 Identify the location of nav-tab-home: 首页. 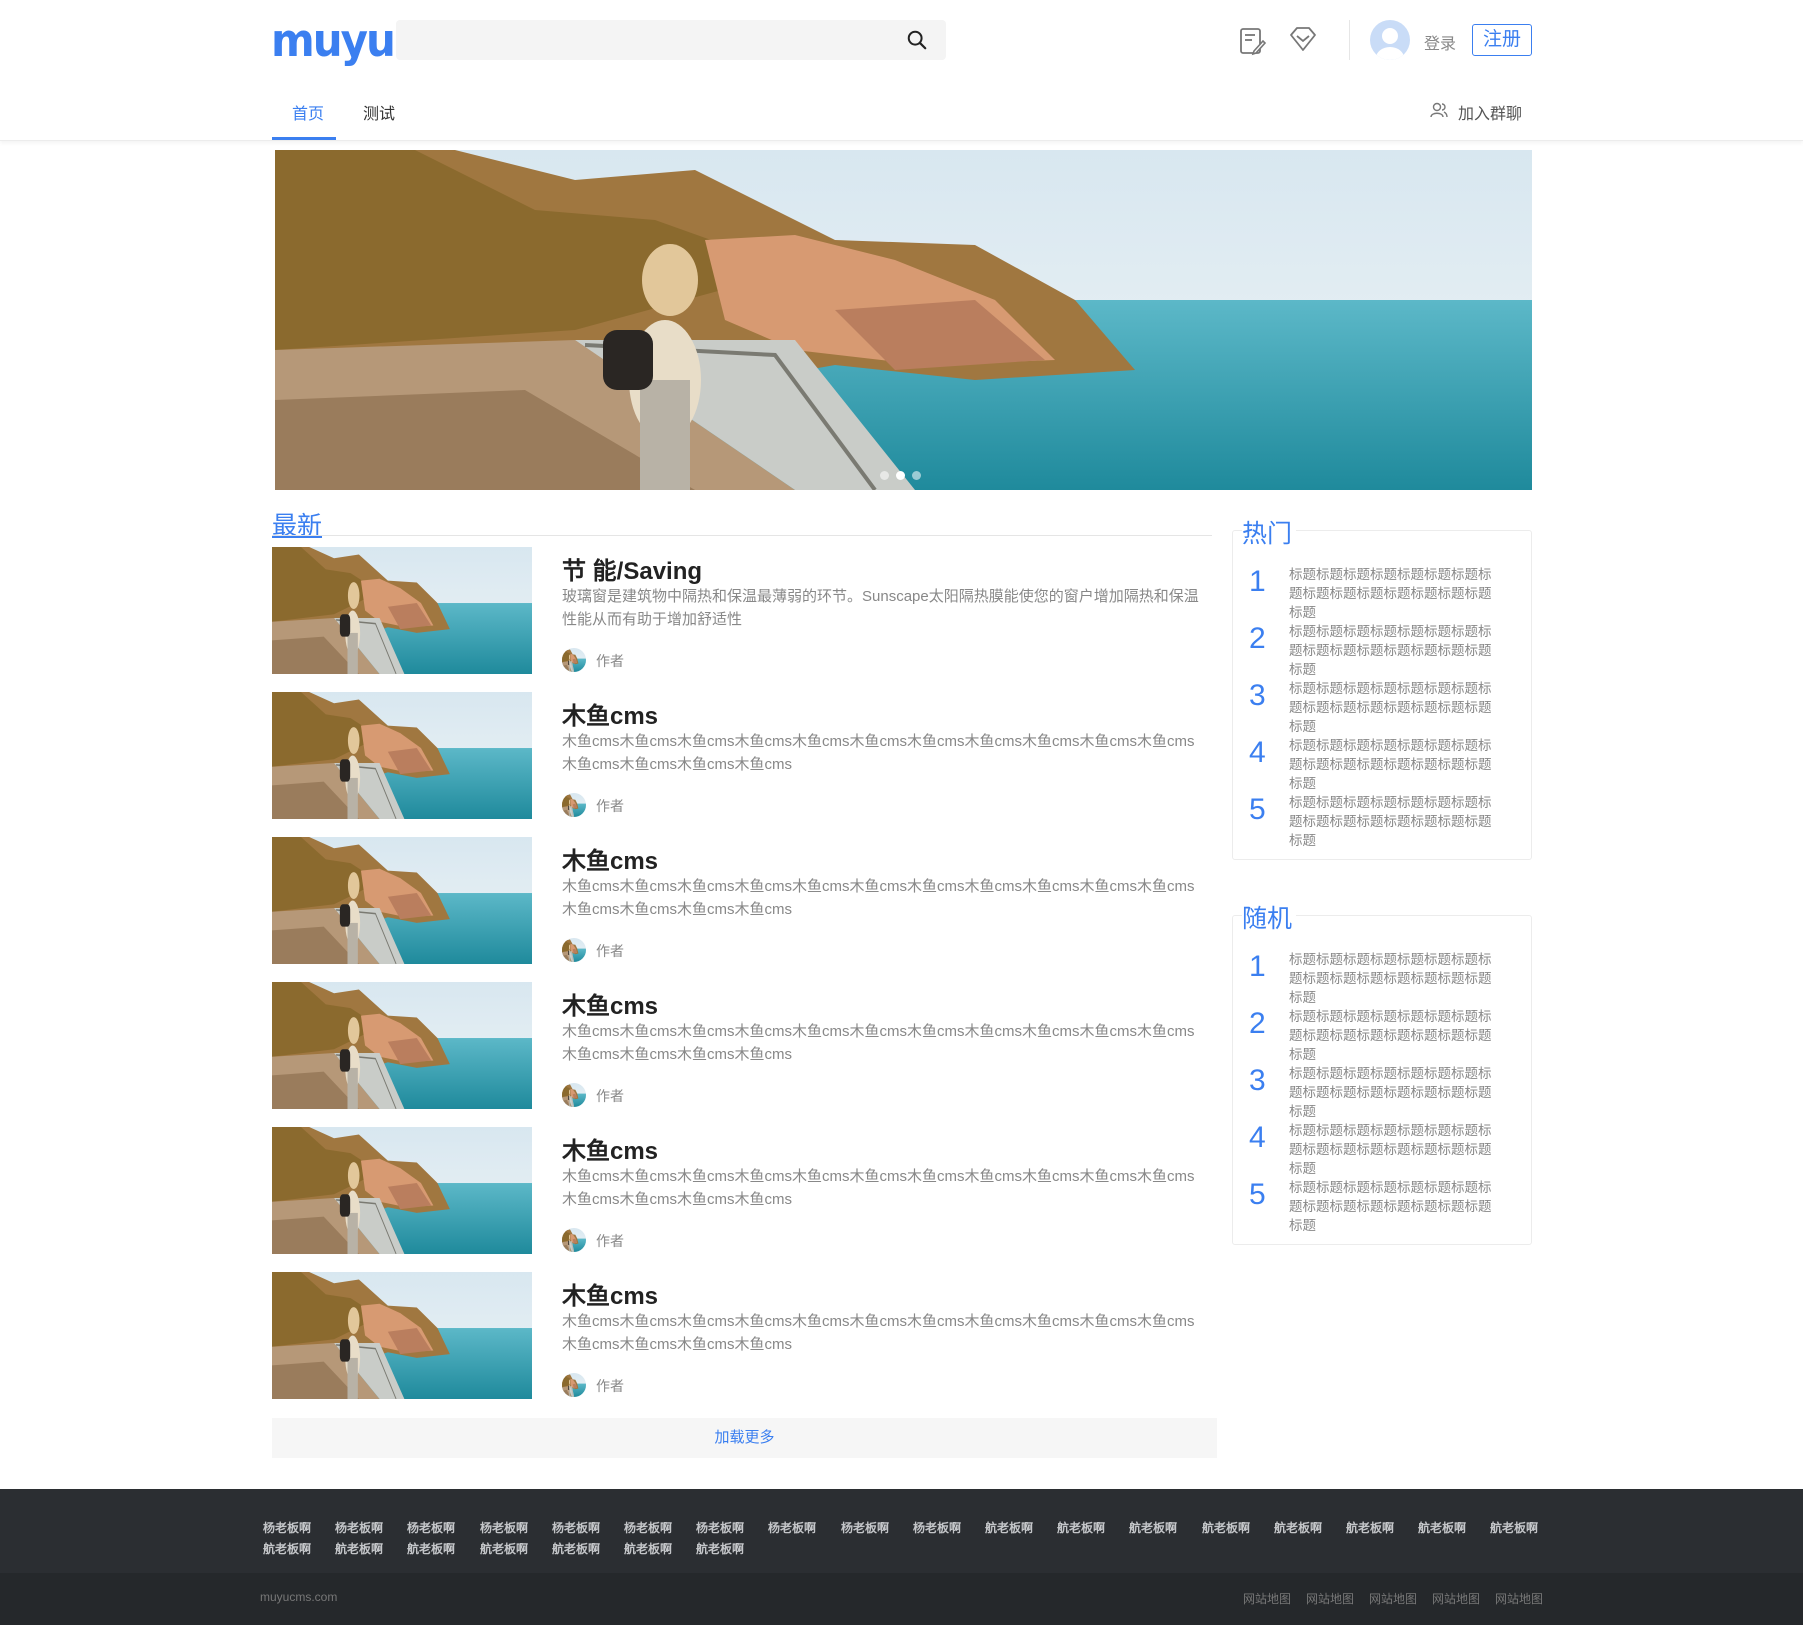
(308, 112).